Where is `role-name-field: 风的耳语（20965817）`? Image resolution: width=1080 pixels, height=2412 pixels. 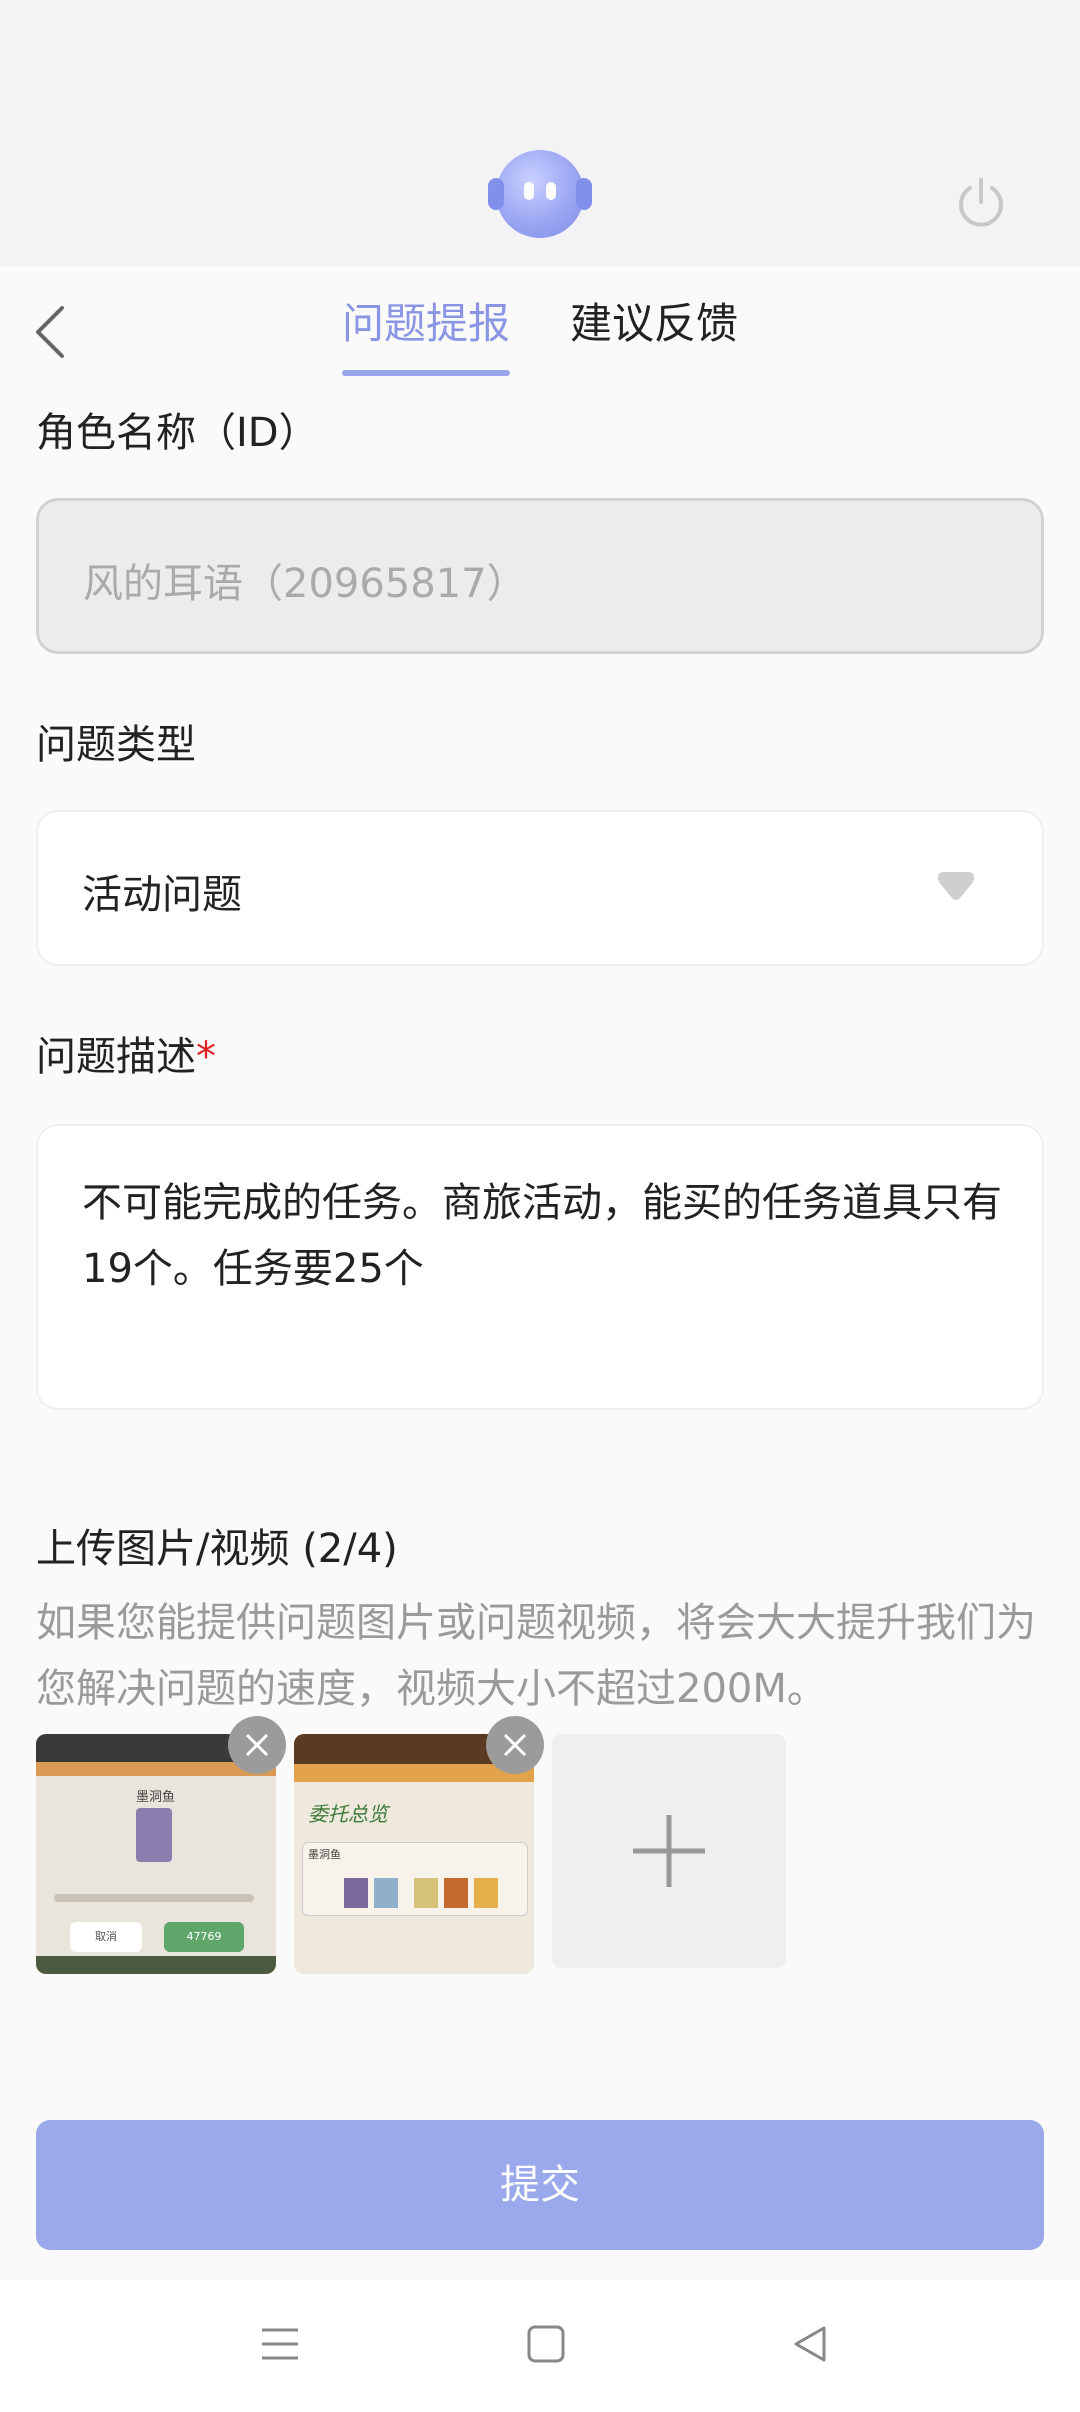
role-name-field: 风的耳语（20965817） is located at coordinates (540, 576).